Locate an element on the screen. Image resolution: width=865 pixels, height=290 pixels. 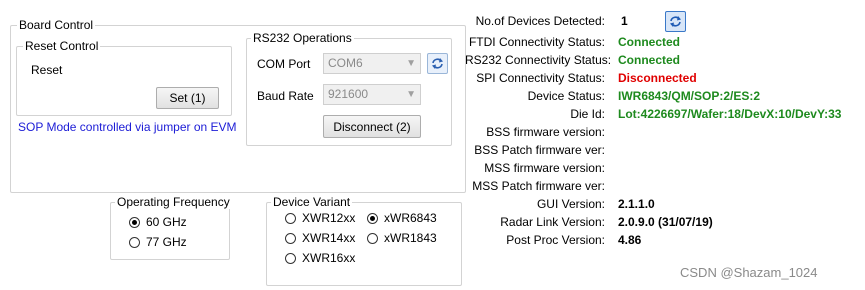
status-label: GUI Version: is located at coordinates (570, 204).